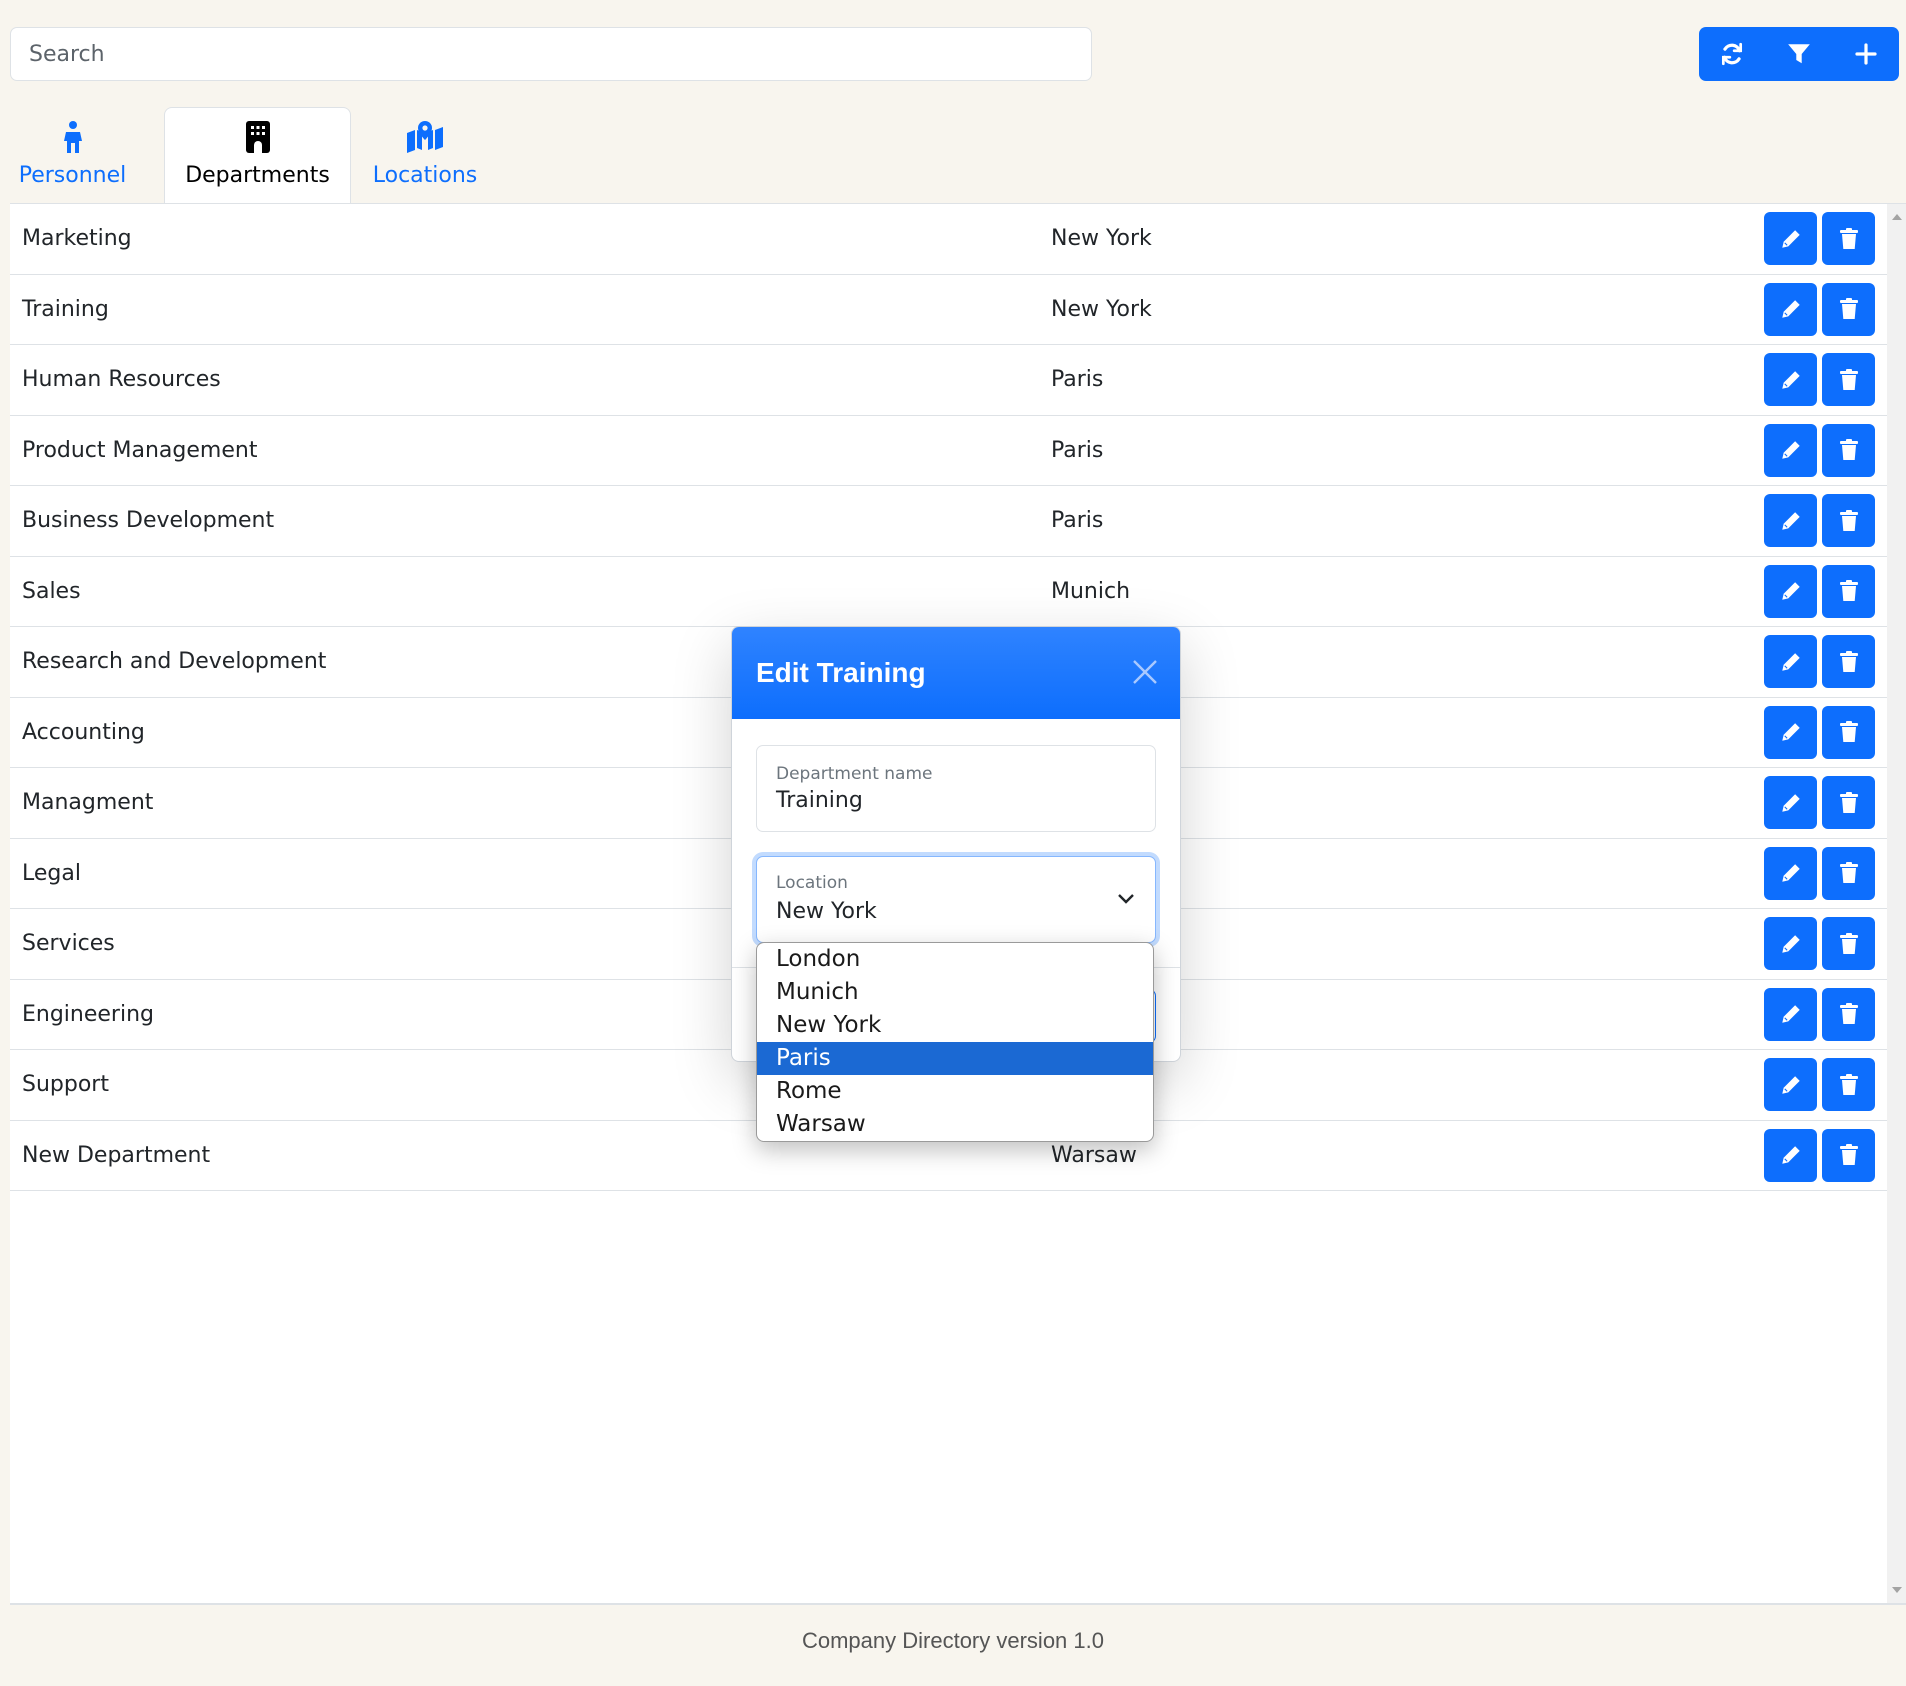 The height and width of the screenshot is (1686, 1906). I want to click on department-name-field: Department name Training, so click(956, 788).